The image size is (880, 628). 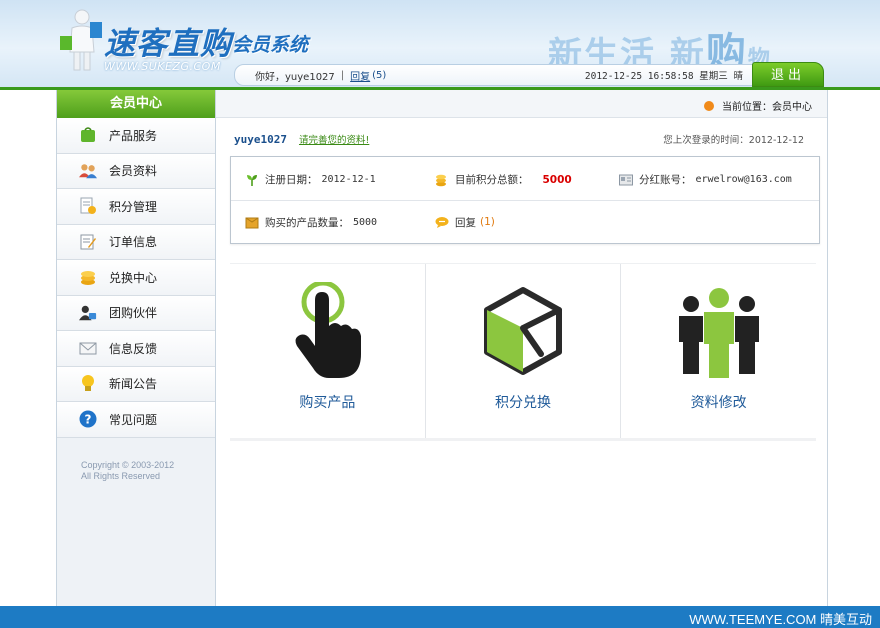 What do you see at coordinates (88, 171) in the screenshot?
I see `users-icon` at bounding box center [88, 171].